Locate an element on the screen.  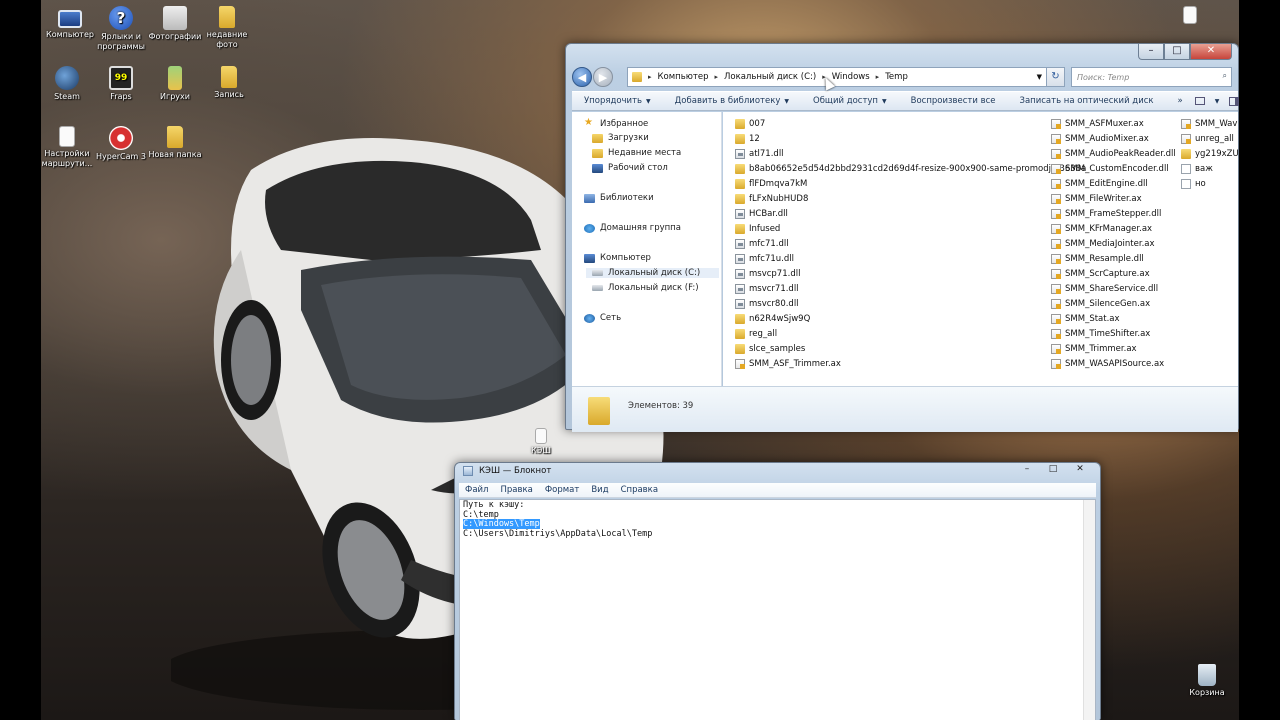
desktop-icon-new-folder: Новая папка is located at coordinates (175, 143).